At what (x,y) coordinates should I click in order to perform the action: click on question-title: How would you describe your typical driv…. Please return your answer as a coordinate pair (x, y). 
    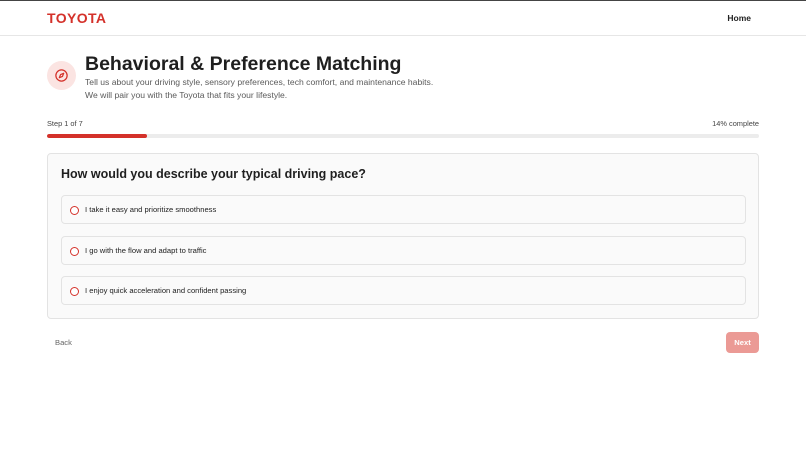
    Looking at the image, I should click on (213, 174).